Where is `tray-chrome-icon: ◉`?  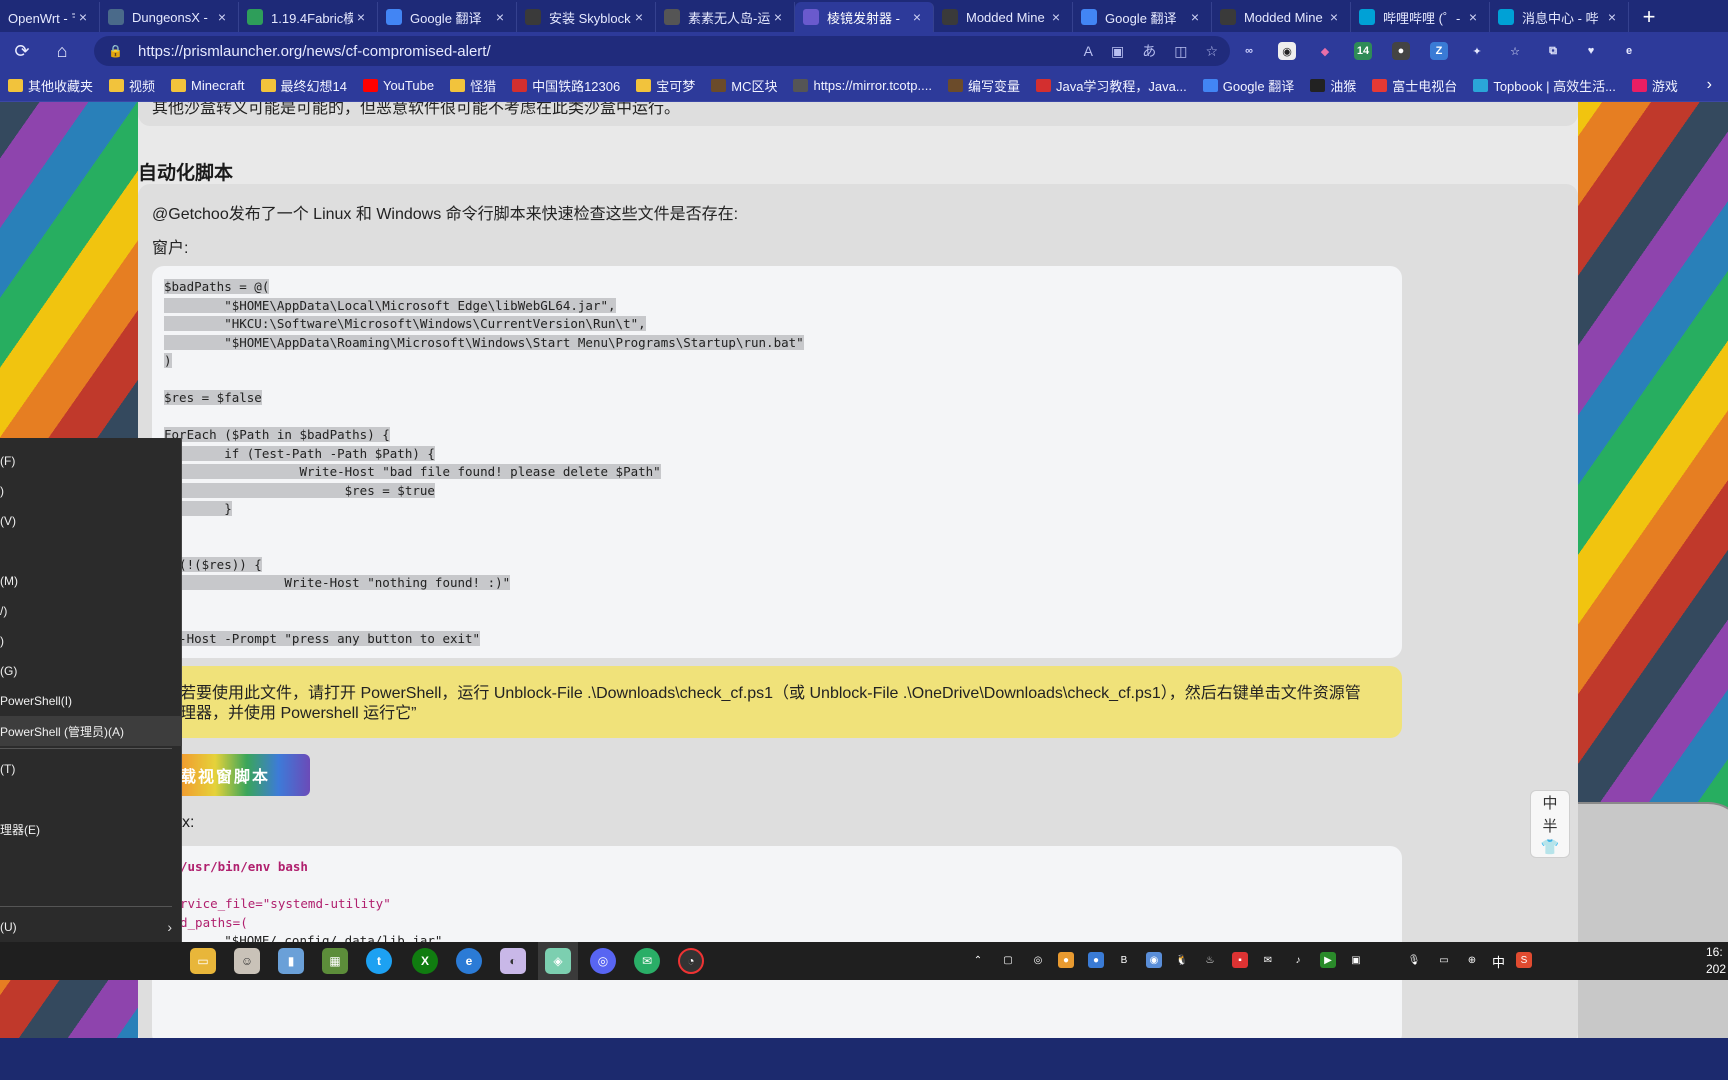 tray-chrome-icon: ◉ is located at coordinates (1154, 960).